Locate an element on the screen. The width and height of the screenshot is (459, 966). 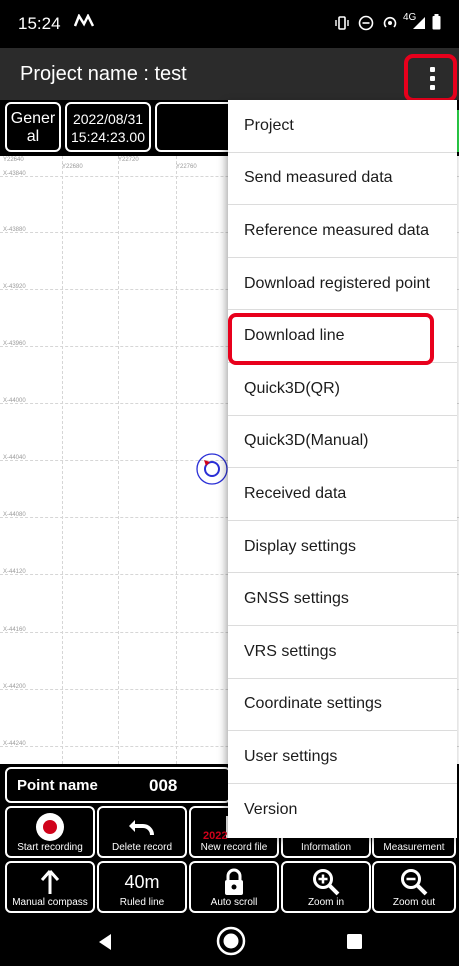
menu-item-quick3d-manual: Quick3D(Manual) is located at coordinates (342, 442).